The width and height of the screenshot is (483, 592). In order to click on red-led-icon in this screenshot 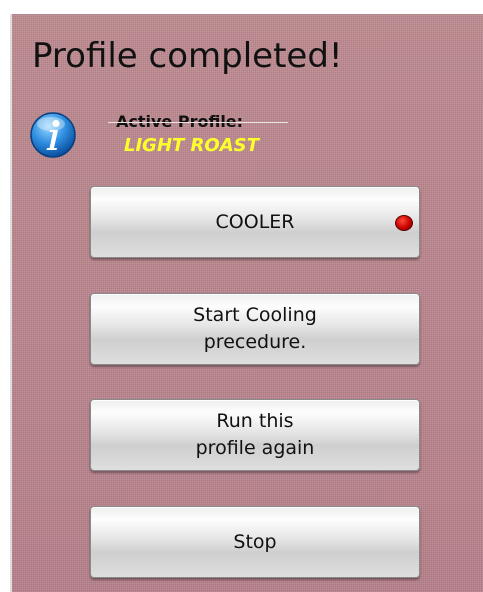, I will do `click(404, 223)`.